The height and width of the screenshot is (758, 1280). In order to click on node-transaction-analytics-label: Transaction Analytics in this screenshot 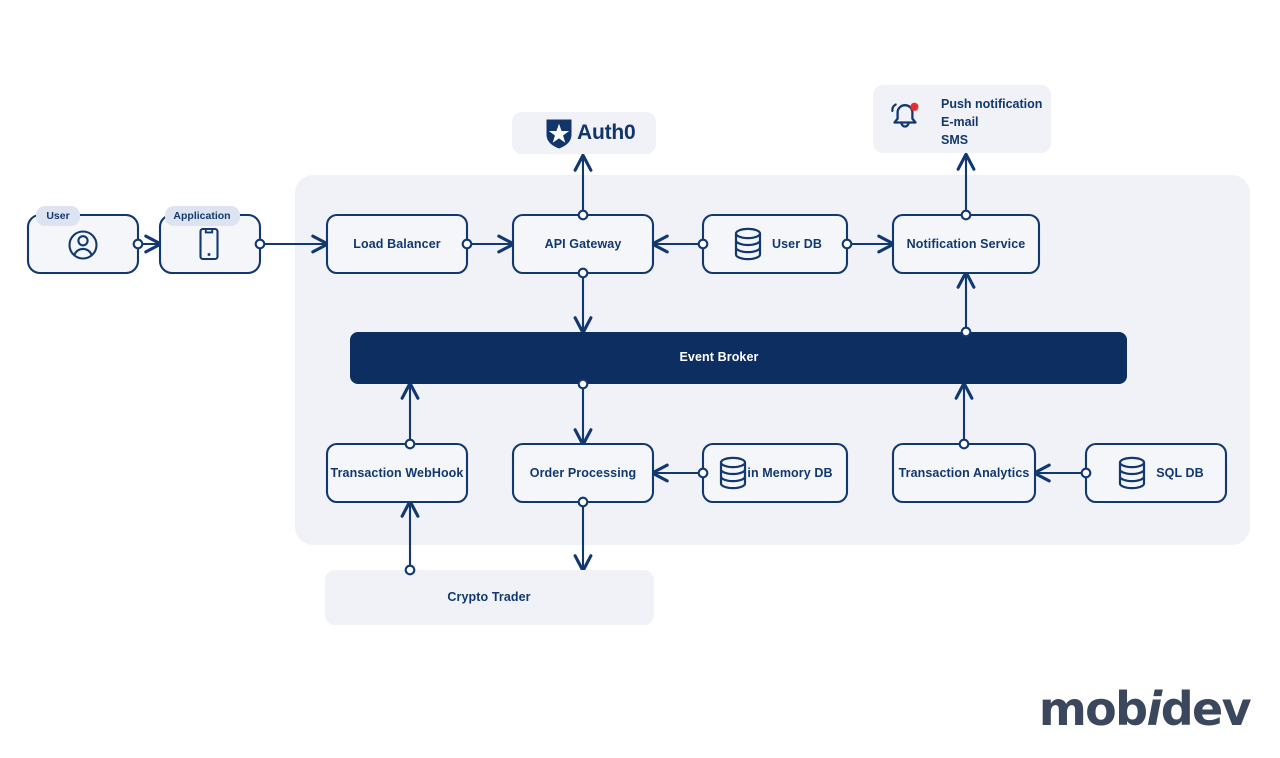, I will do `click(964, 473)`.